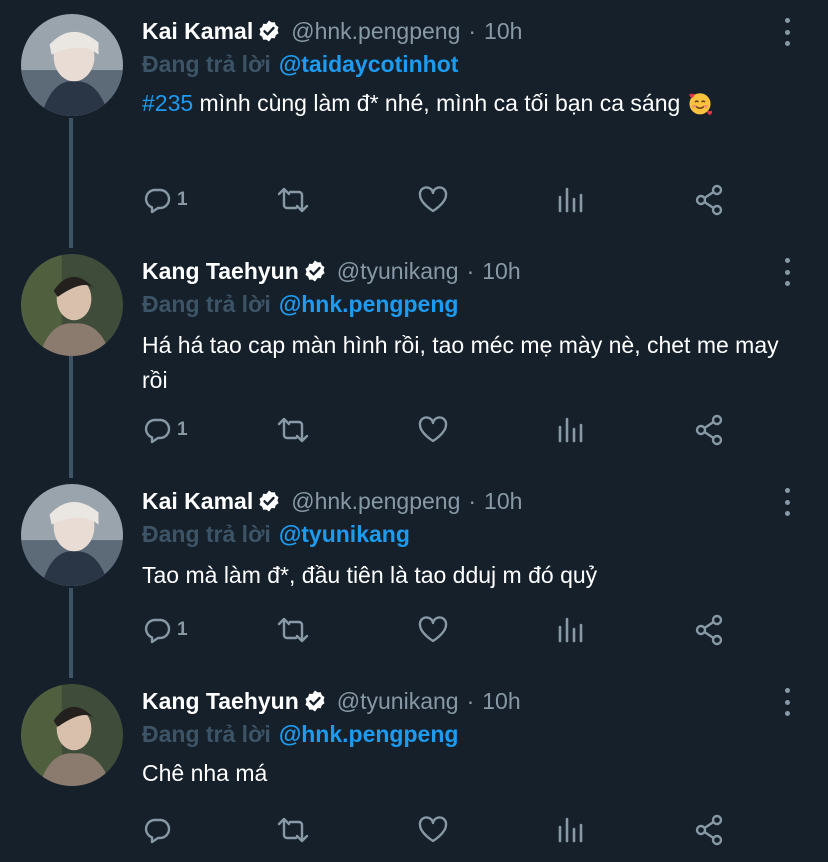 The width and height of the screenshot is (828, 862). What do you see at coordinates (700, 104) in the screenshot?
I see `smiling-face-with-hearts-icon` at bounding box center [700, 104].